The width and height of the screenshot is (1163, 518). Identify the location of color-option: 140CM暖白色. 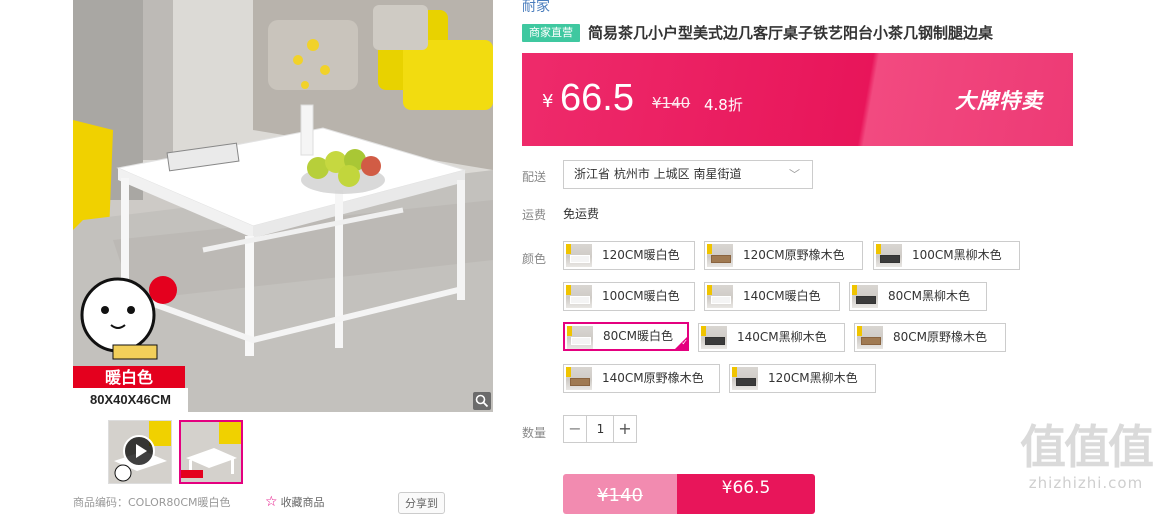
(772, 296).